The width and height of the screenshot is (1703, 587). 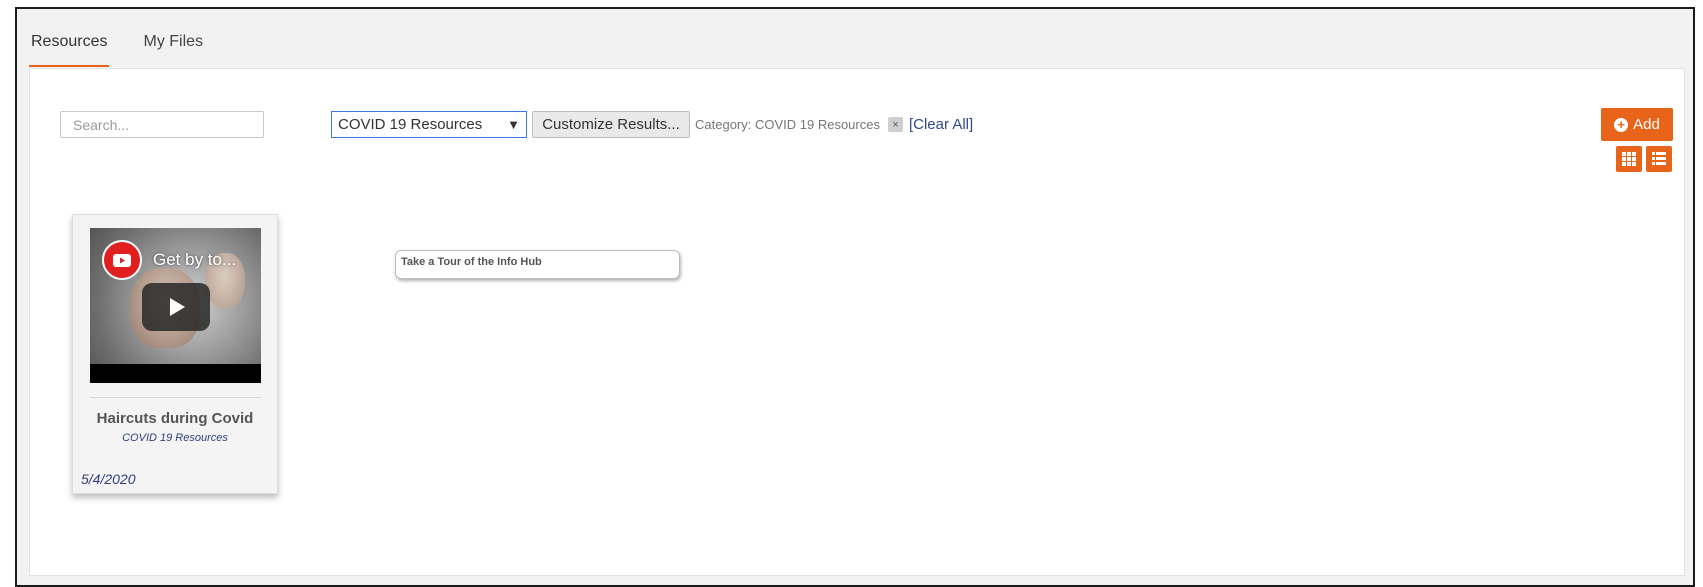 What do you see at coordinates (175, 418) in the screenshot?
I see `resource-title: Haircuts during Covid` at bounding box center [175, 418].